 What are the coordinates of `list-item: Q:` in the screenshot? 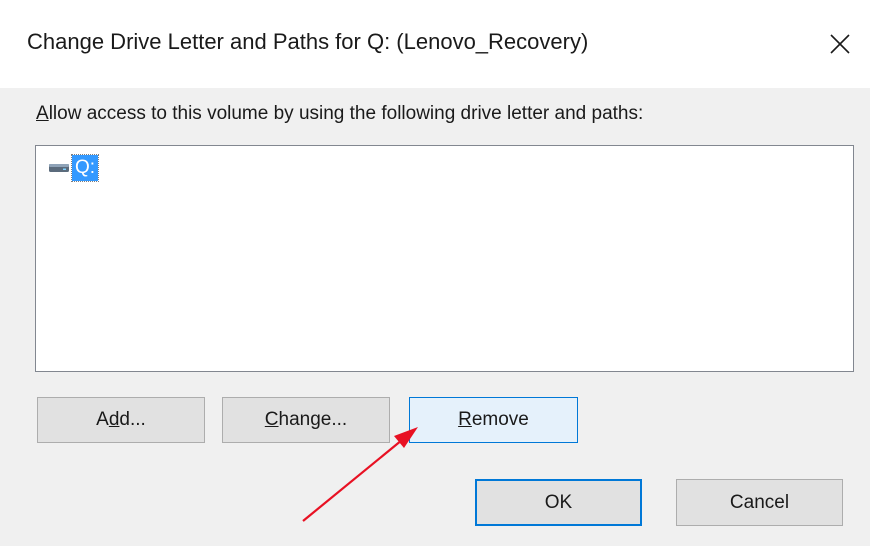 It's located at (74, 168).